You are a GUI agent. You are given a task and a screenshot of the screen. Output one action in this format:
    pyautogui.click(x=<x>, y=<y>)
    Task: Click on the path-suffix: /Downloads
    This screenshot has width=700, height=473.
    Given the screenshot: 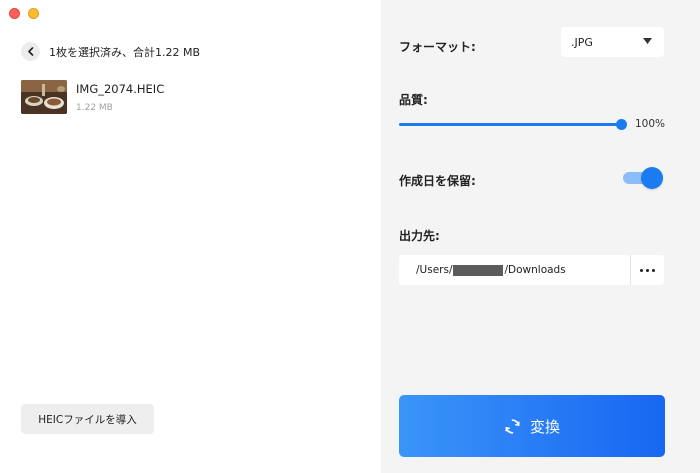 What is the action you would take?
    pyautogui.click(x=535, y=270)
    